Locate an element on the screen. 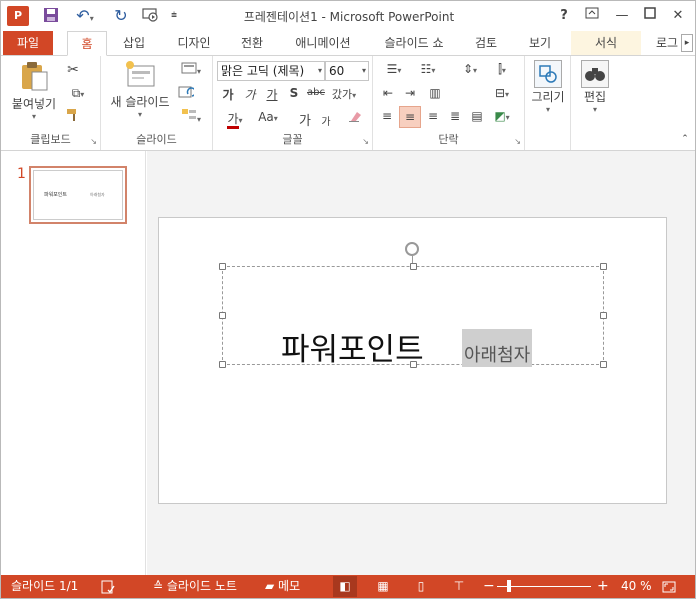 The height and width of the screenshot is (599, 696). distribute-icon: ▤ is located at coordinates (477, 116).